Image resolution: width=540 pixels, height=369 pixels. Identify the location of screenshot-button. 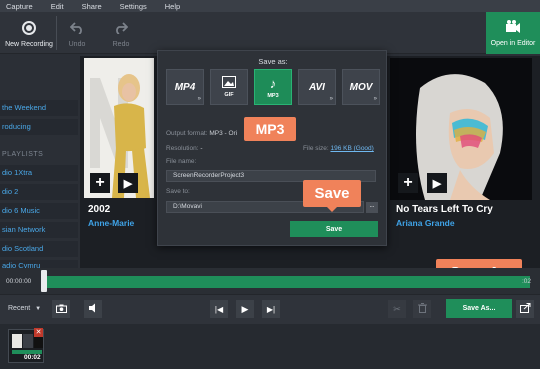
(61, 309).